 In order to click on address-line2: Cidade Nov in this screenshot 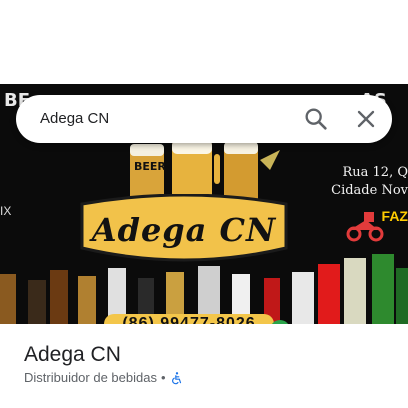, I will do `click(369, 190)`.